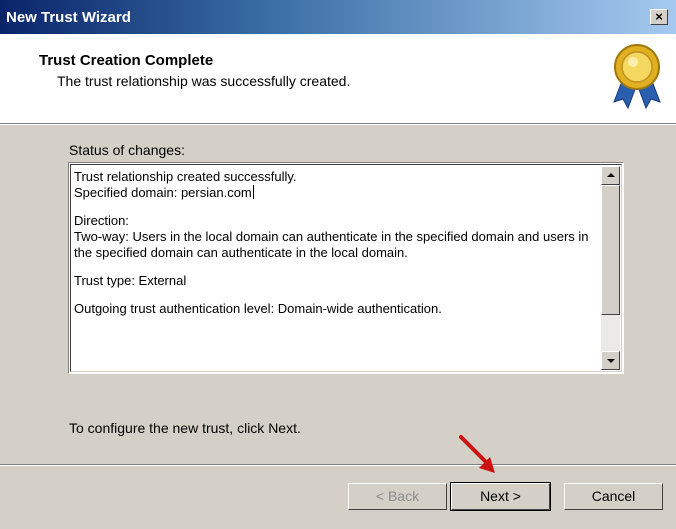 The height and width of the screenshot is (529, 676). What do you see at coordinates (253, 192) in the screenshot?
I see `text-caret` at bounding box center [253, 192].